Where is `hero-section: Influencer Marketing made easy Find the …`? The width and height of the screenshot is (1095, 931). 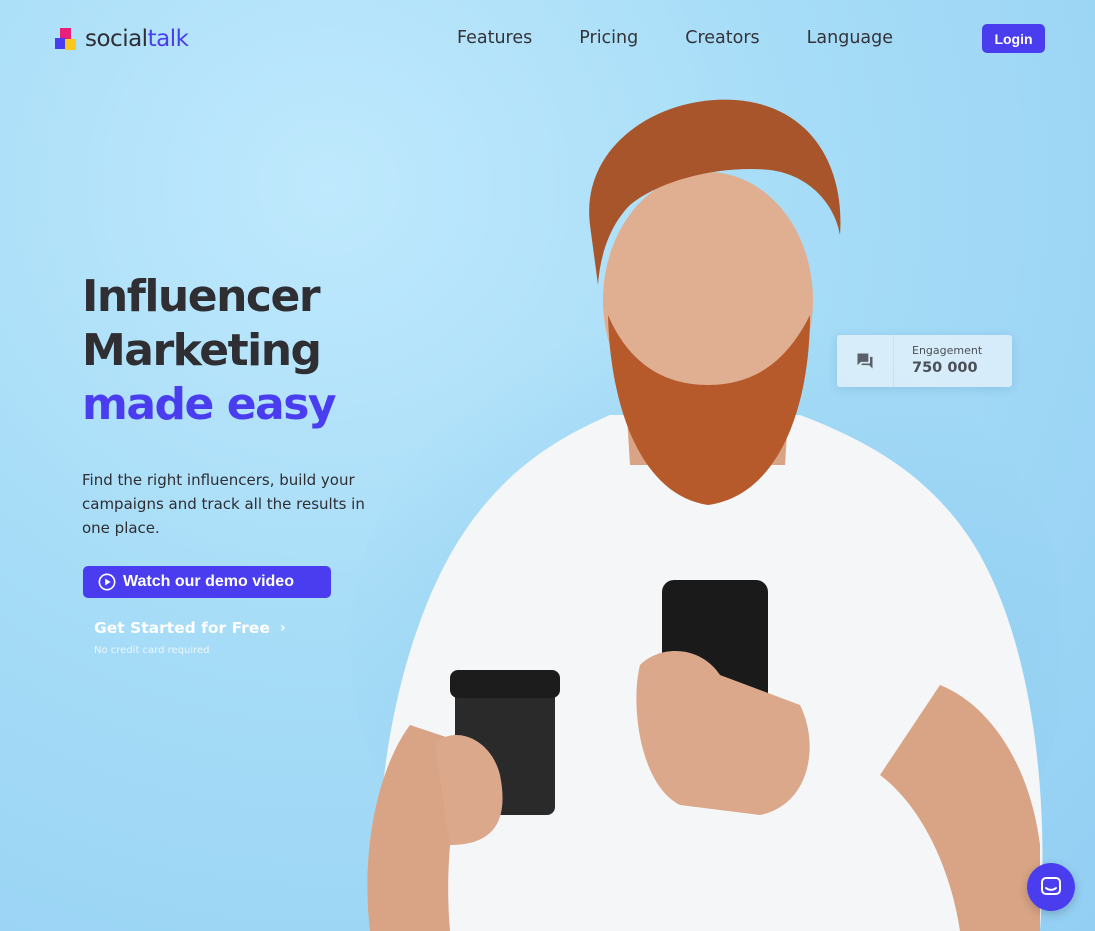 hero-section: Influencer Marketing made easy Find the … is located at coordinates (242, 405).